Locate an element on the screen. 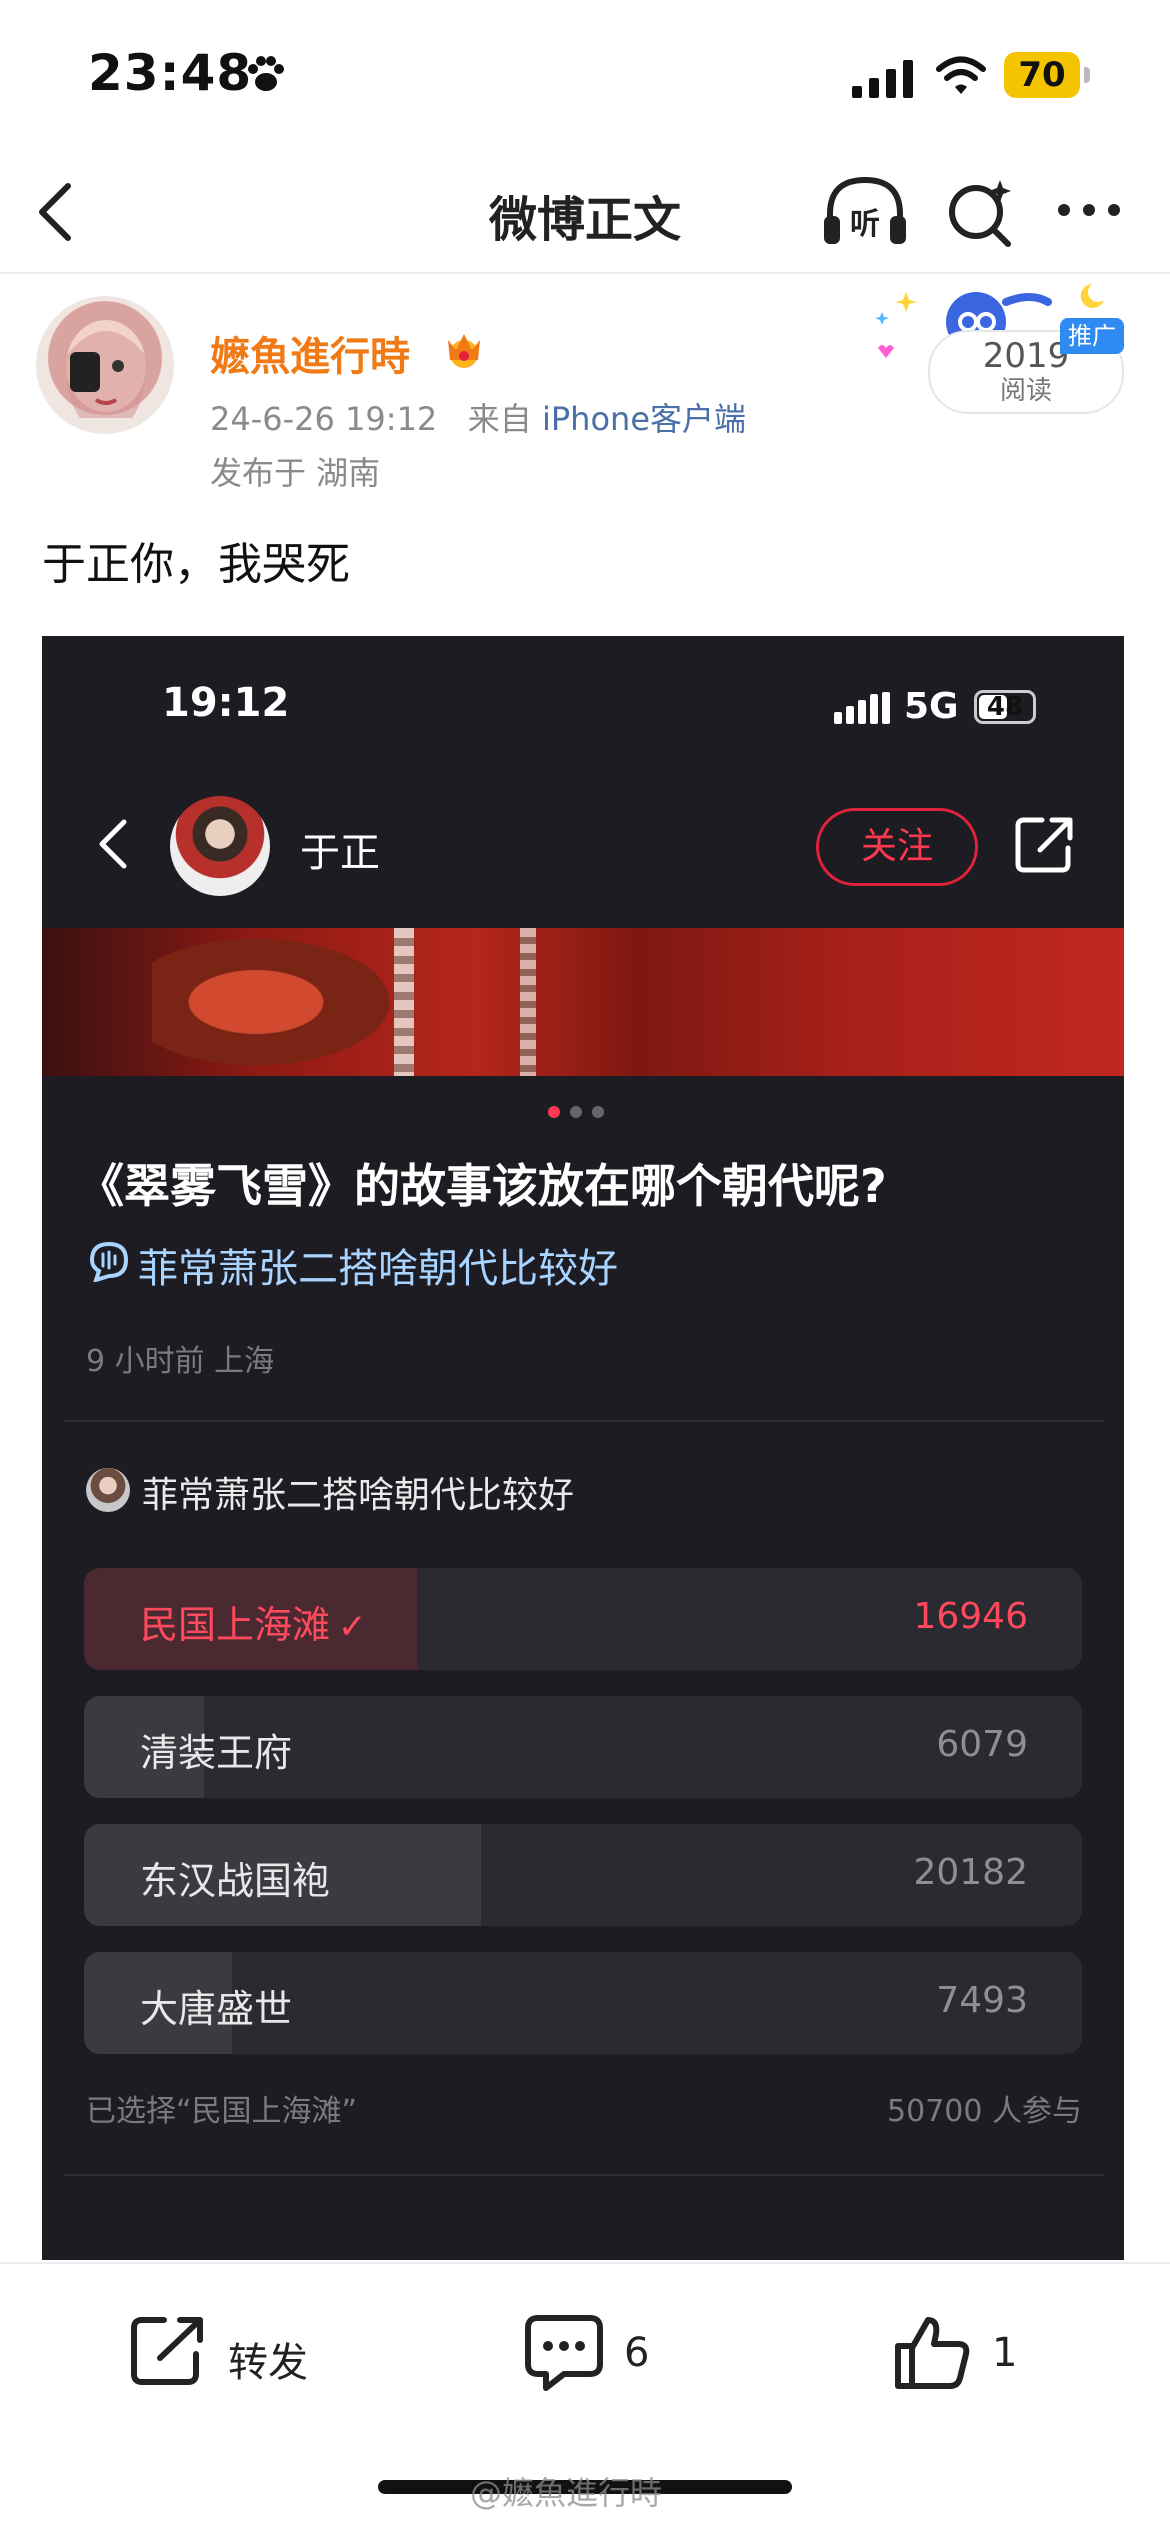 This screenshot has height=2532, width=1170. like-button: 1 is located at coordinates (962, 2349).